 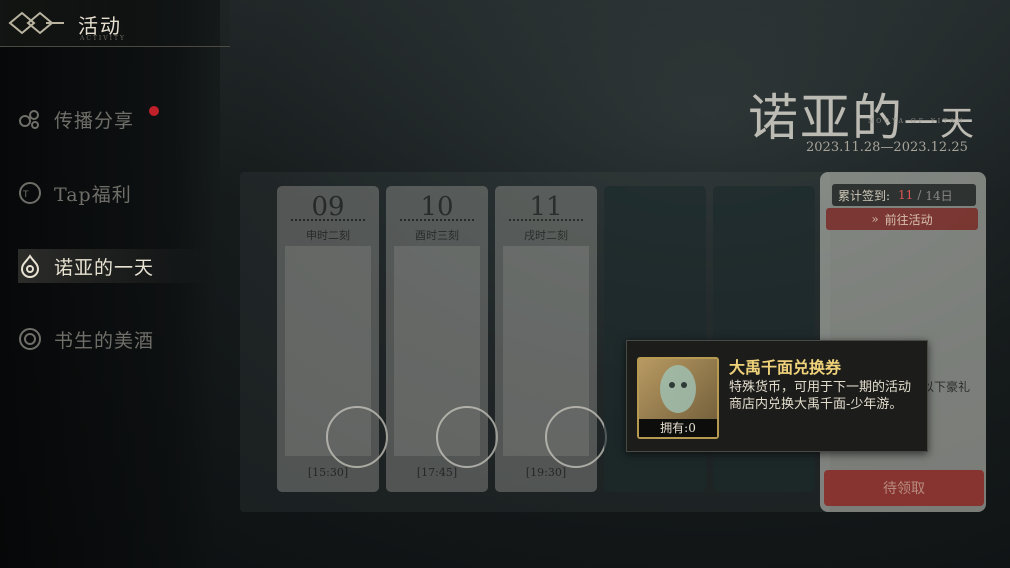 I want to click on claim-button: 待领取, so click(x=904, y=488).